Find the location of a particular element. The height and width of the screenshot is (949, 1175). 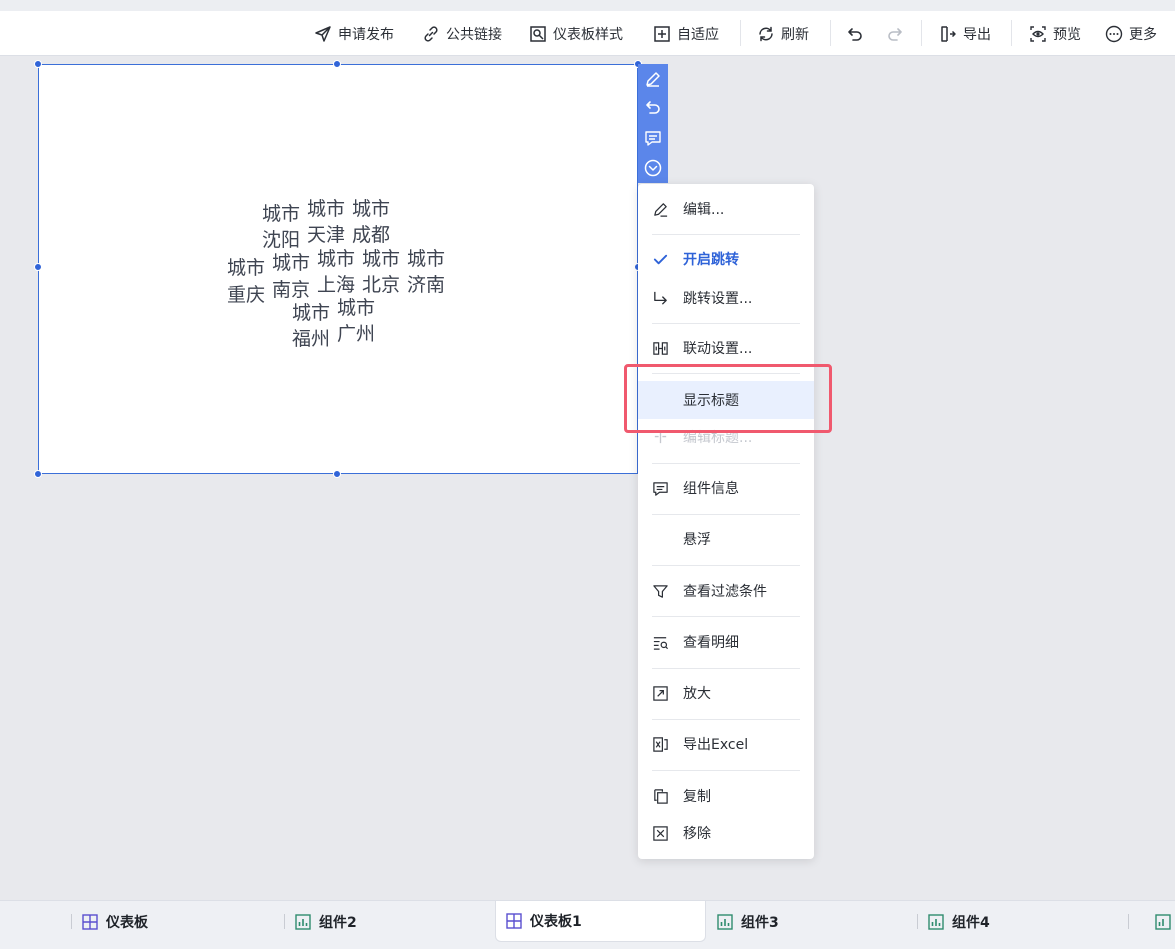

undo-button is located at coordinates (855, 33).